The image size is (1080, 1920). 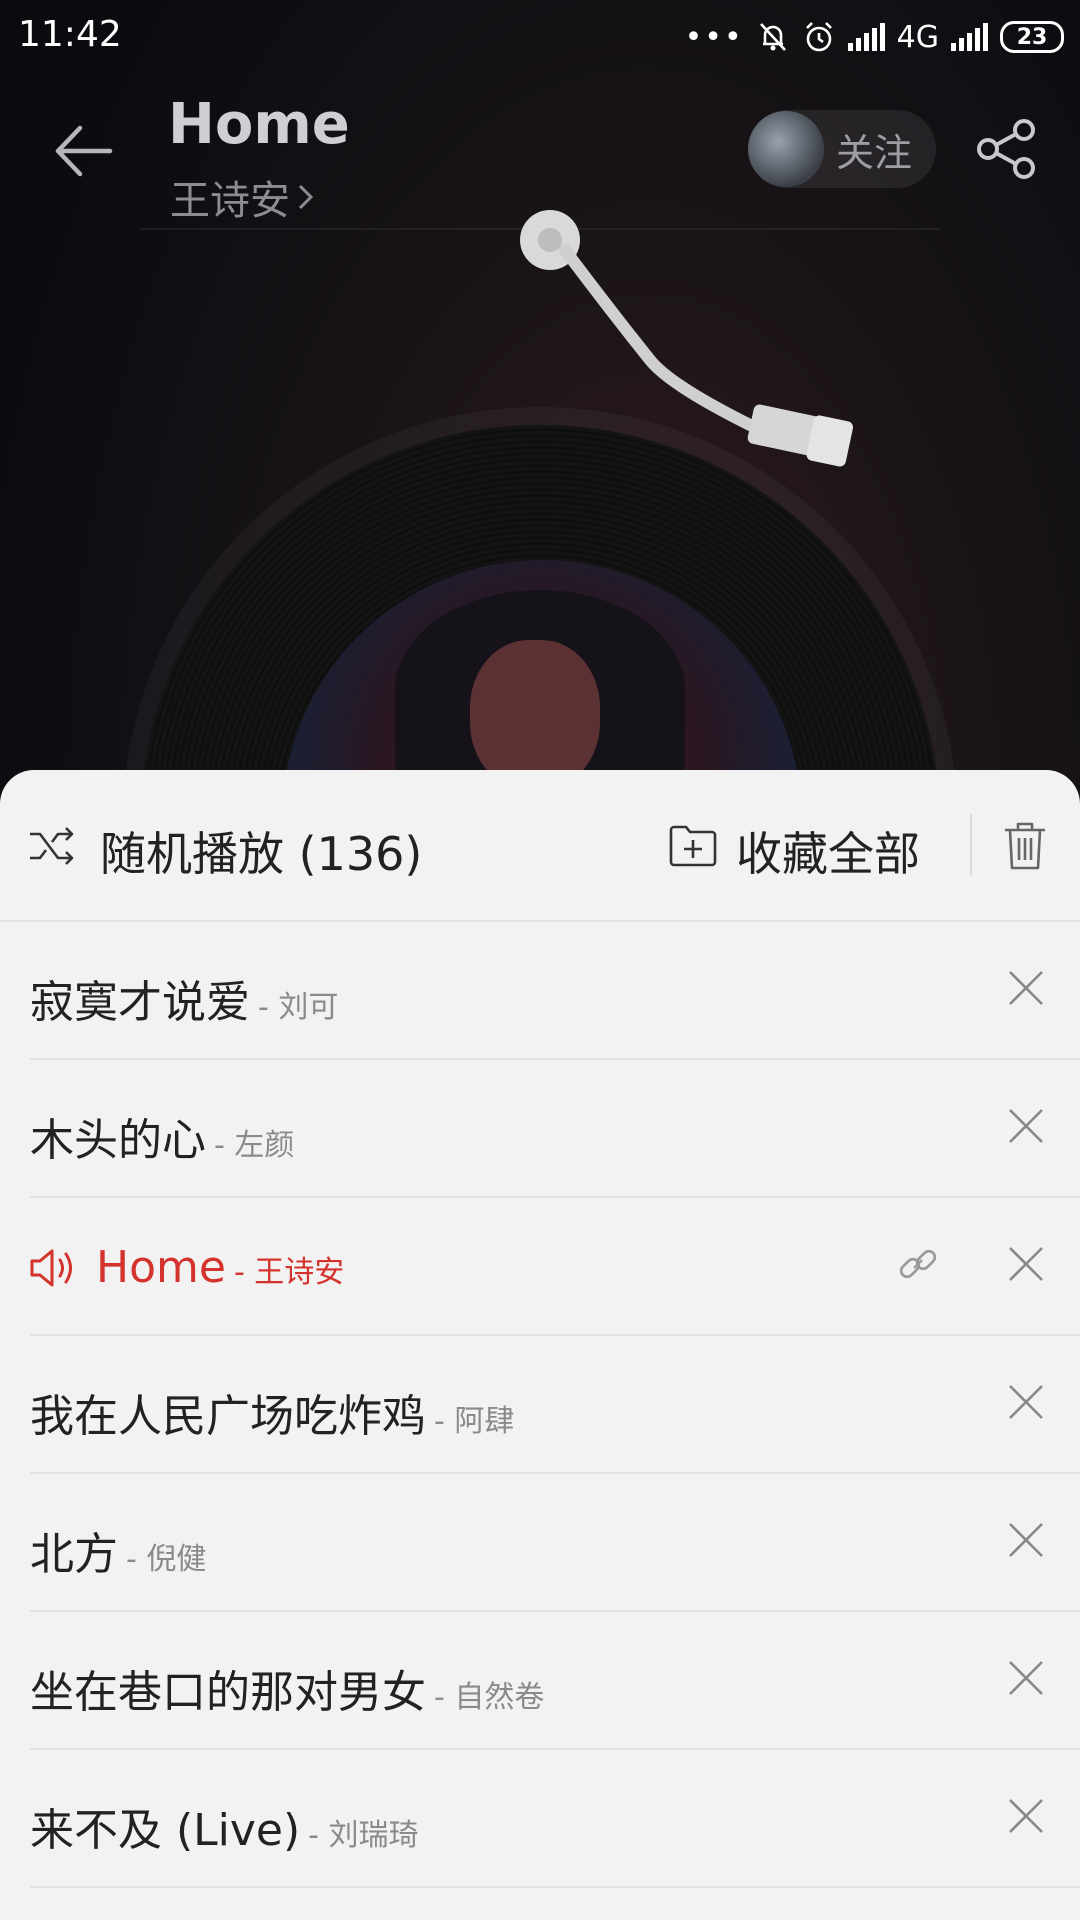 What do you see at coordinates (51, 1268) in the screenshot?
I see `speaker-icon` at bounding box center [51, 1268].